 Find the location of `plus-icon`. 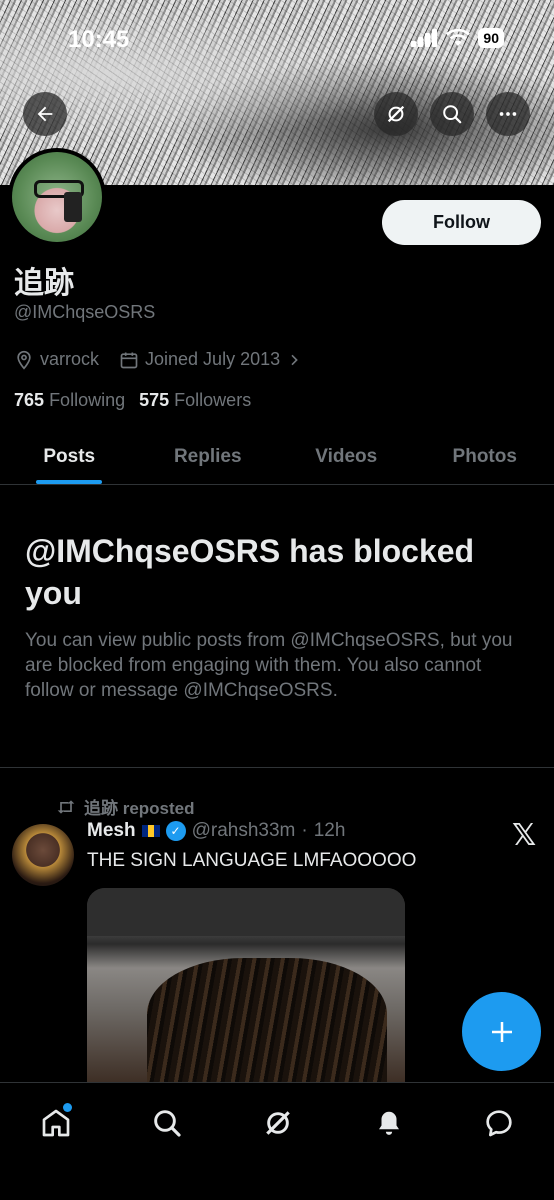

plus-icon is located at coordinates (501, 1031).